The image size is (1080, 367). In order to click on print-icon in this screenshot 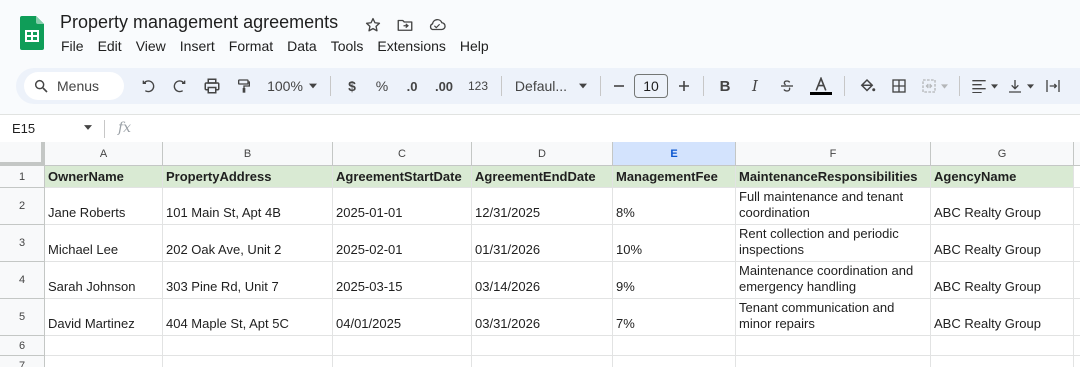, I will do `click(212, 86)`.